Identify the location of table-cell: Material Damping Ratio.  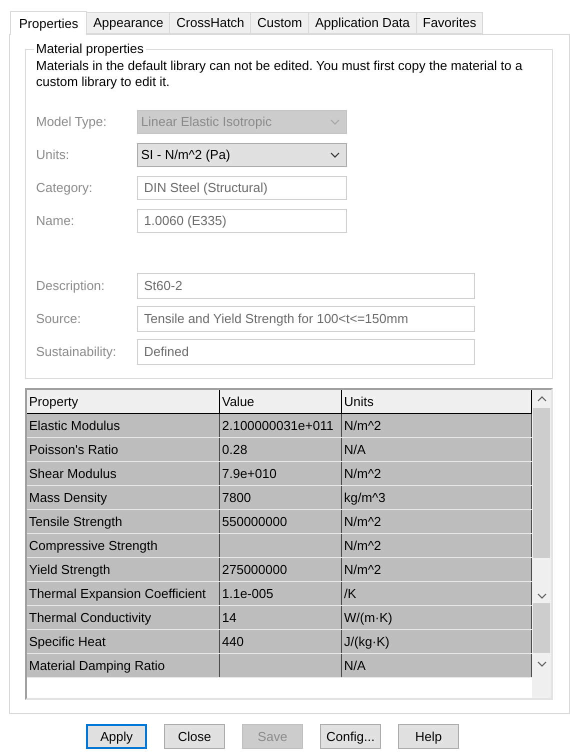
(123, 665).